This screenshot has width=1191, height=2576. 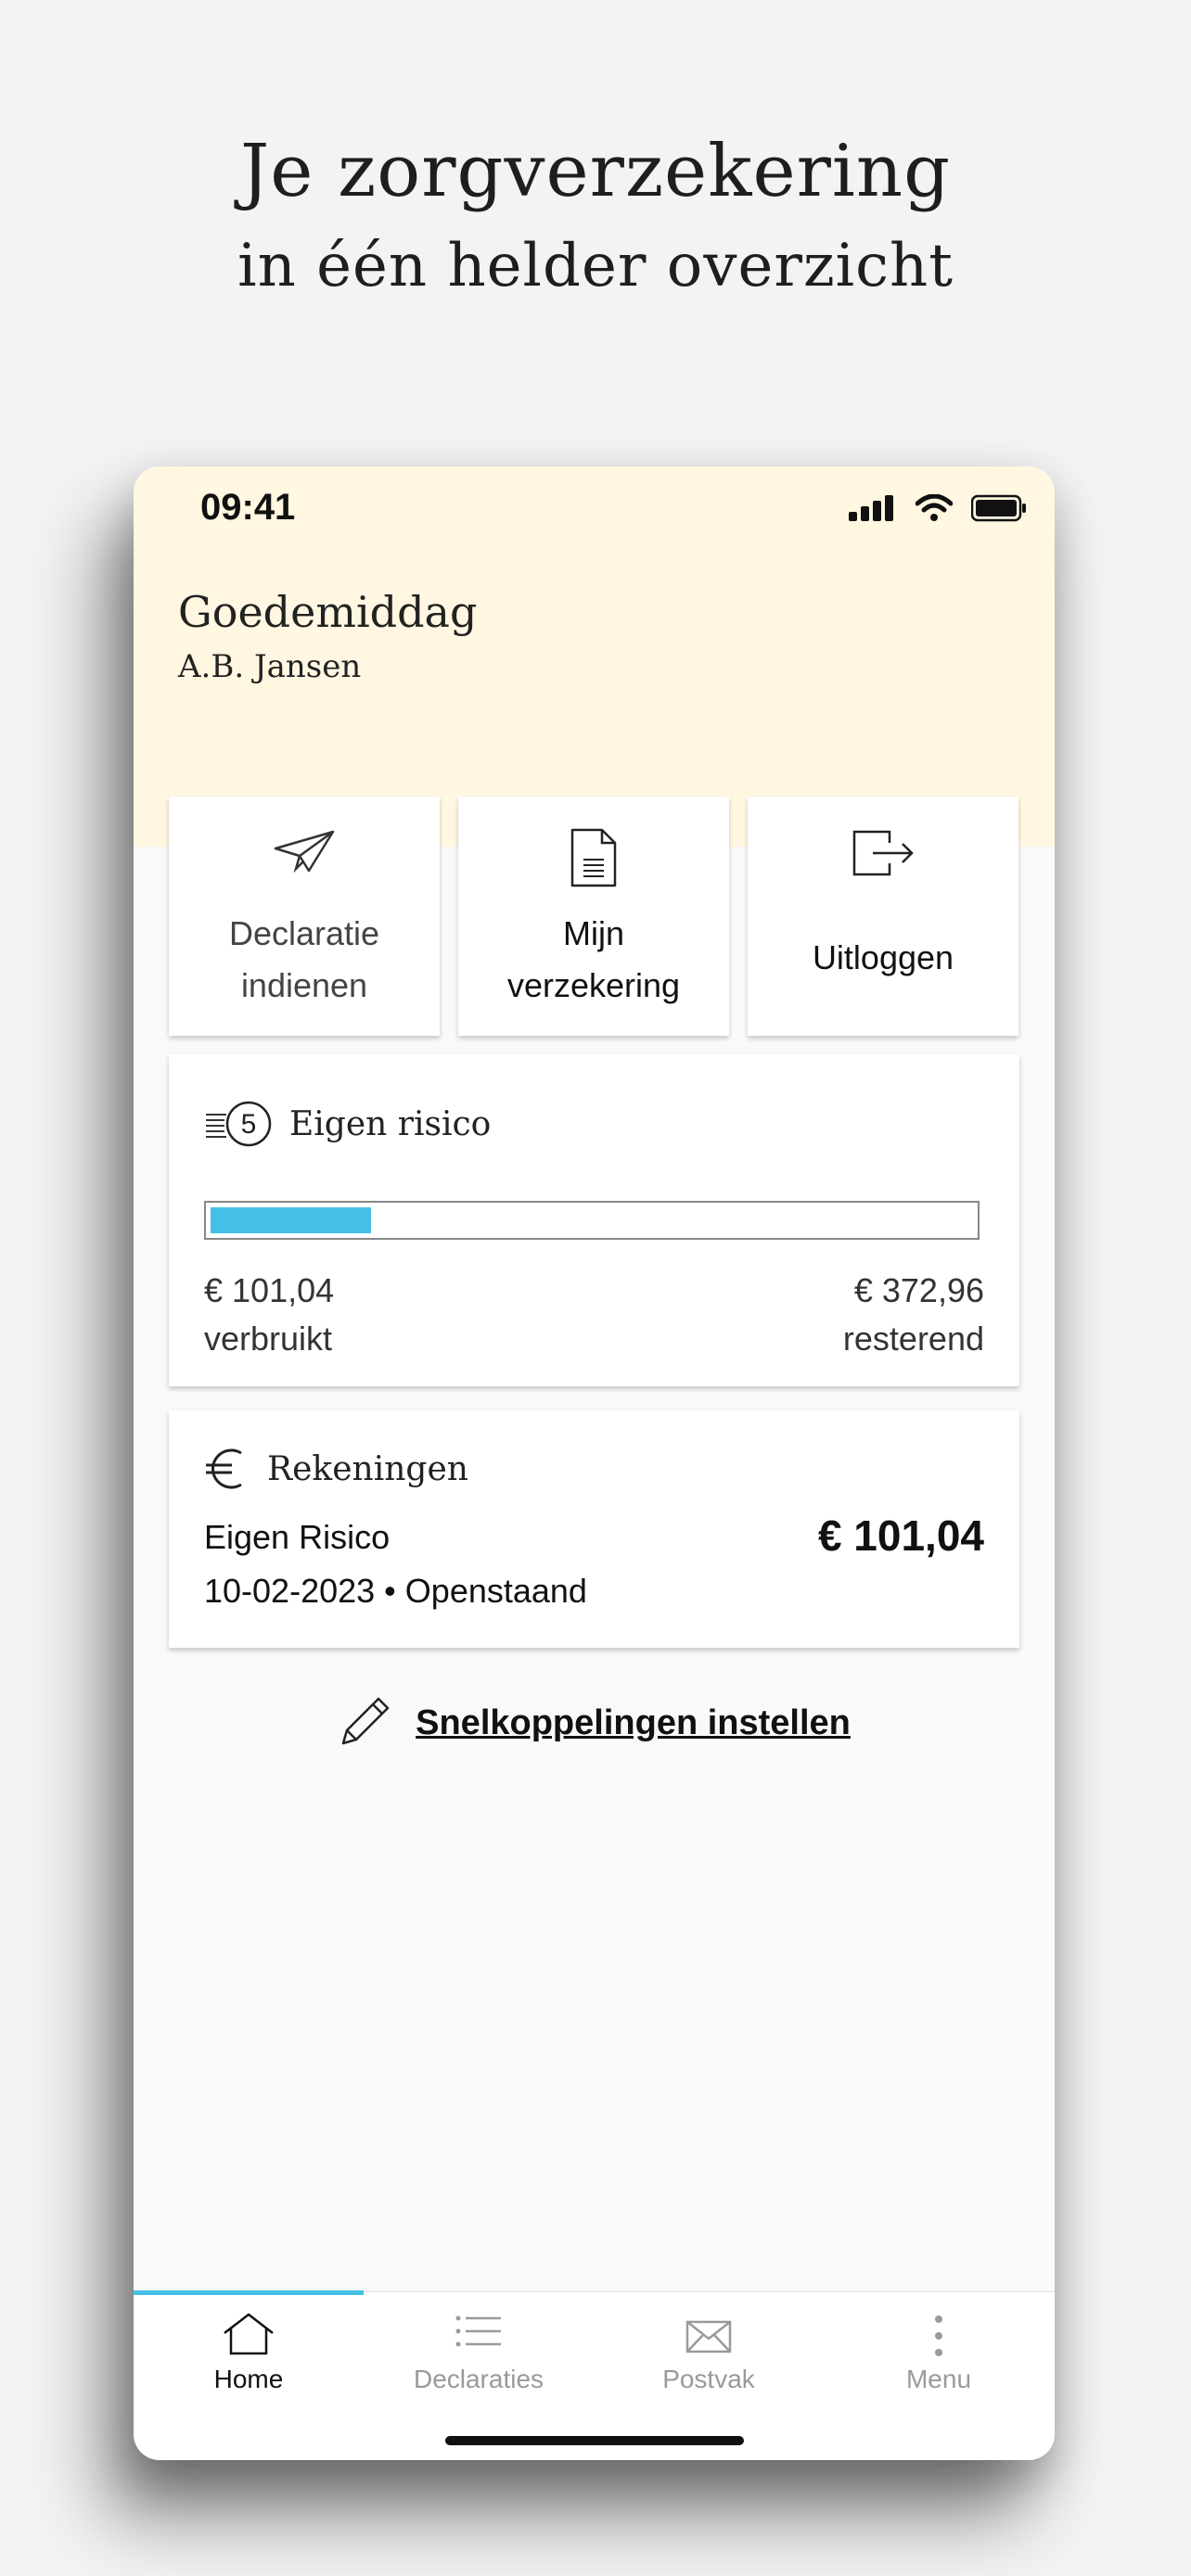 I want to click on tile-label-line2: verzekering, so click(x=593, y=985).